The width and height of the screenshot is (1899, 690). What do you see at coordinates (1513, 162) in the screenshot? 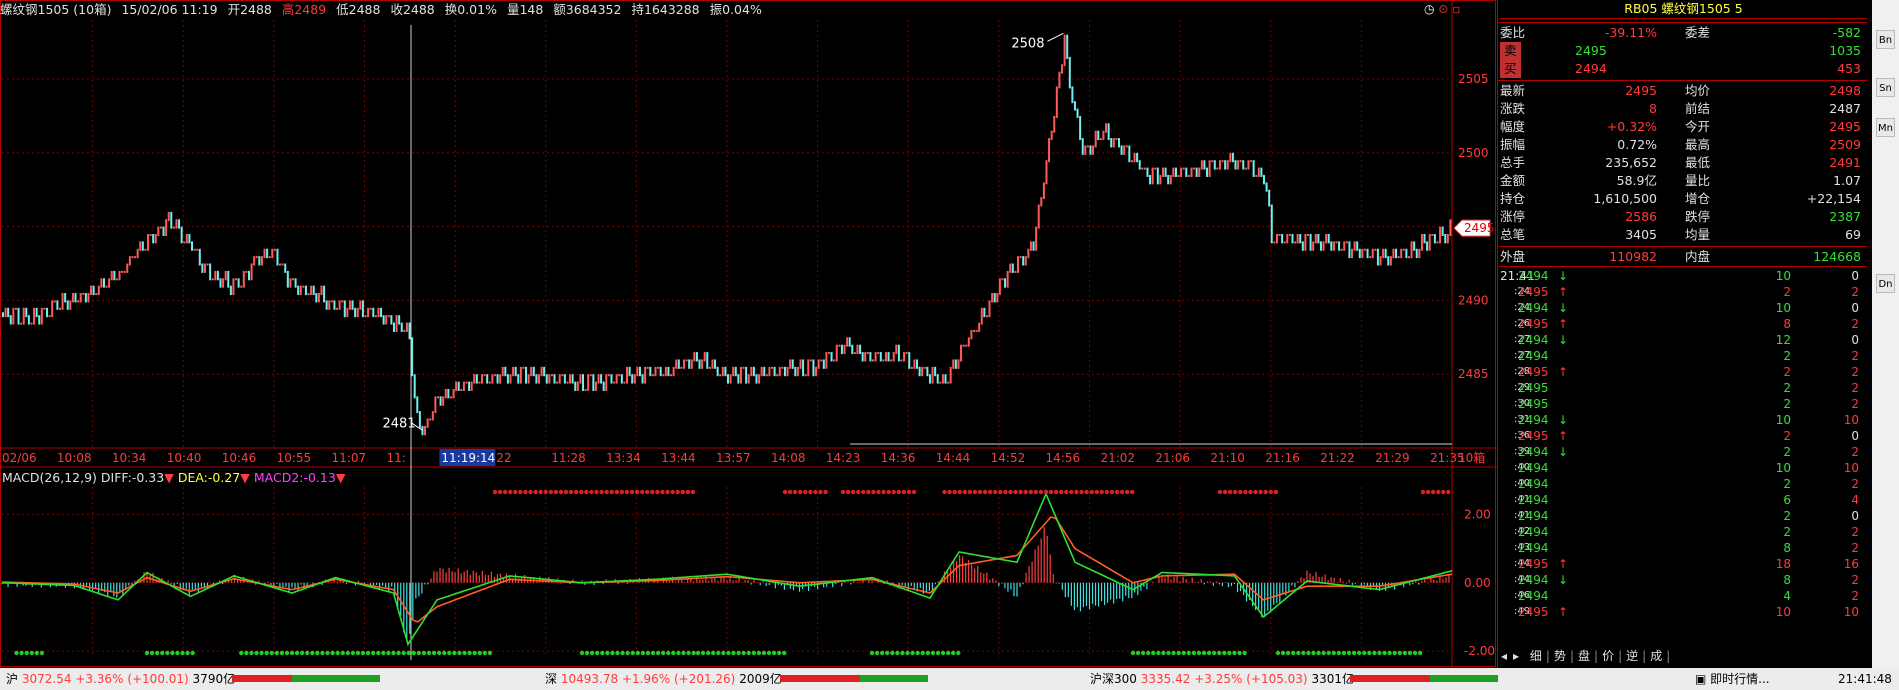
I see `quote-row-label: 总手` at bounding box center [1513, 162].